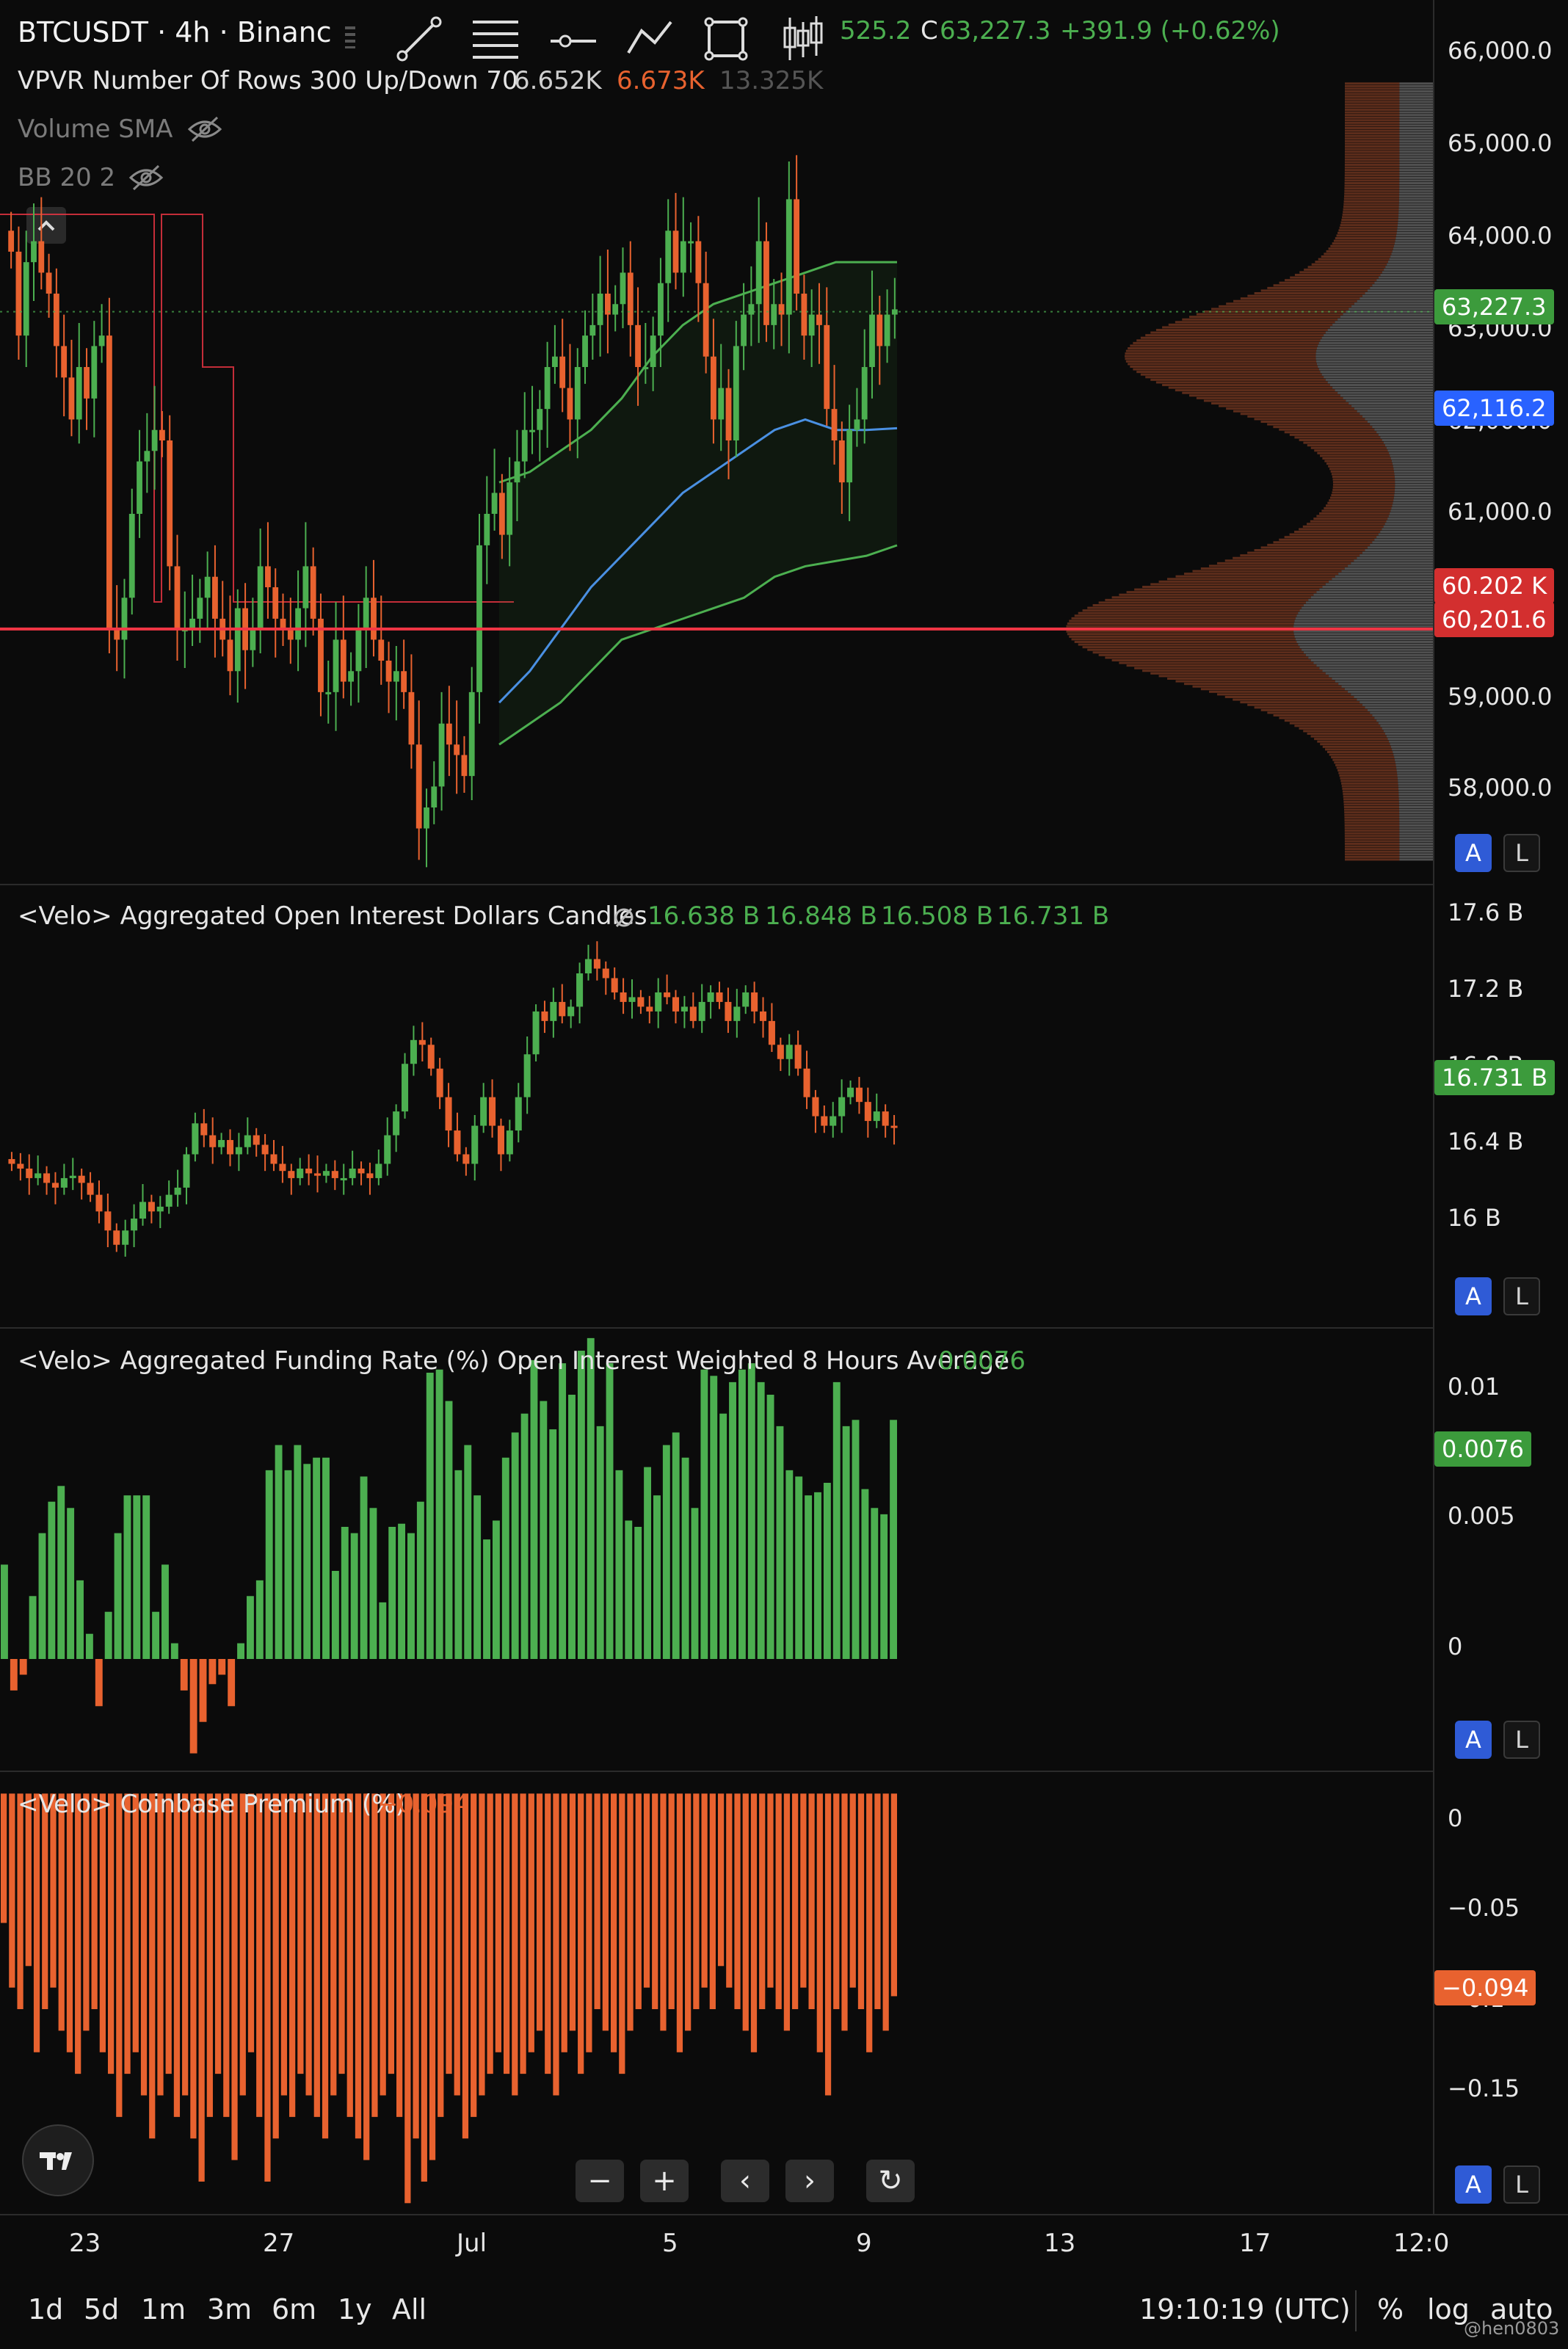 This screenshot has width=1568, height=2349. Describe the element at coordinates (1255, 2243) in the screenshot. I see `time-tick: 17` at that location.